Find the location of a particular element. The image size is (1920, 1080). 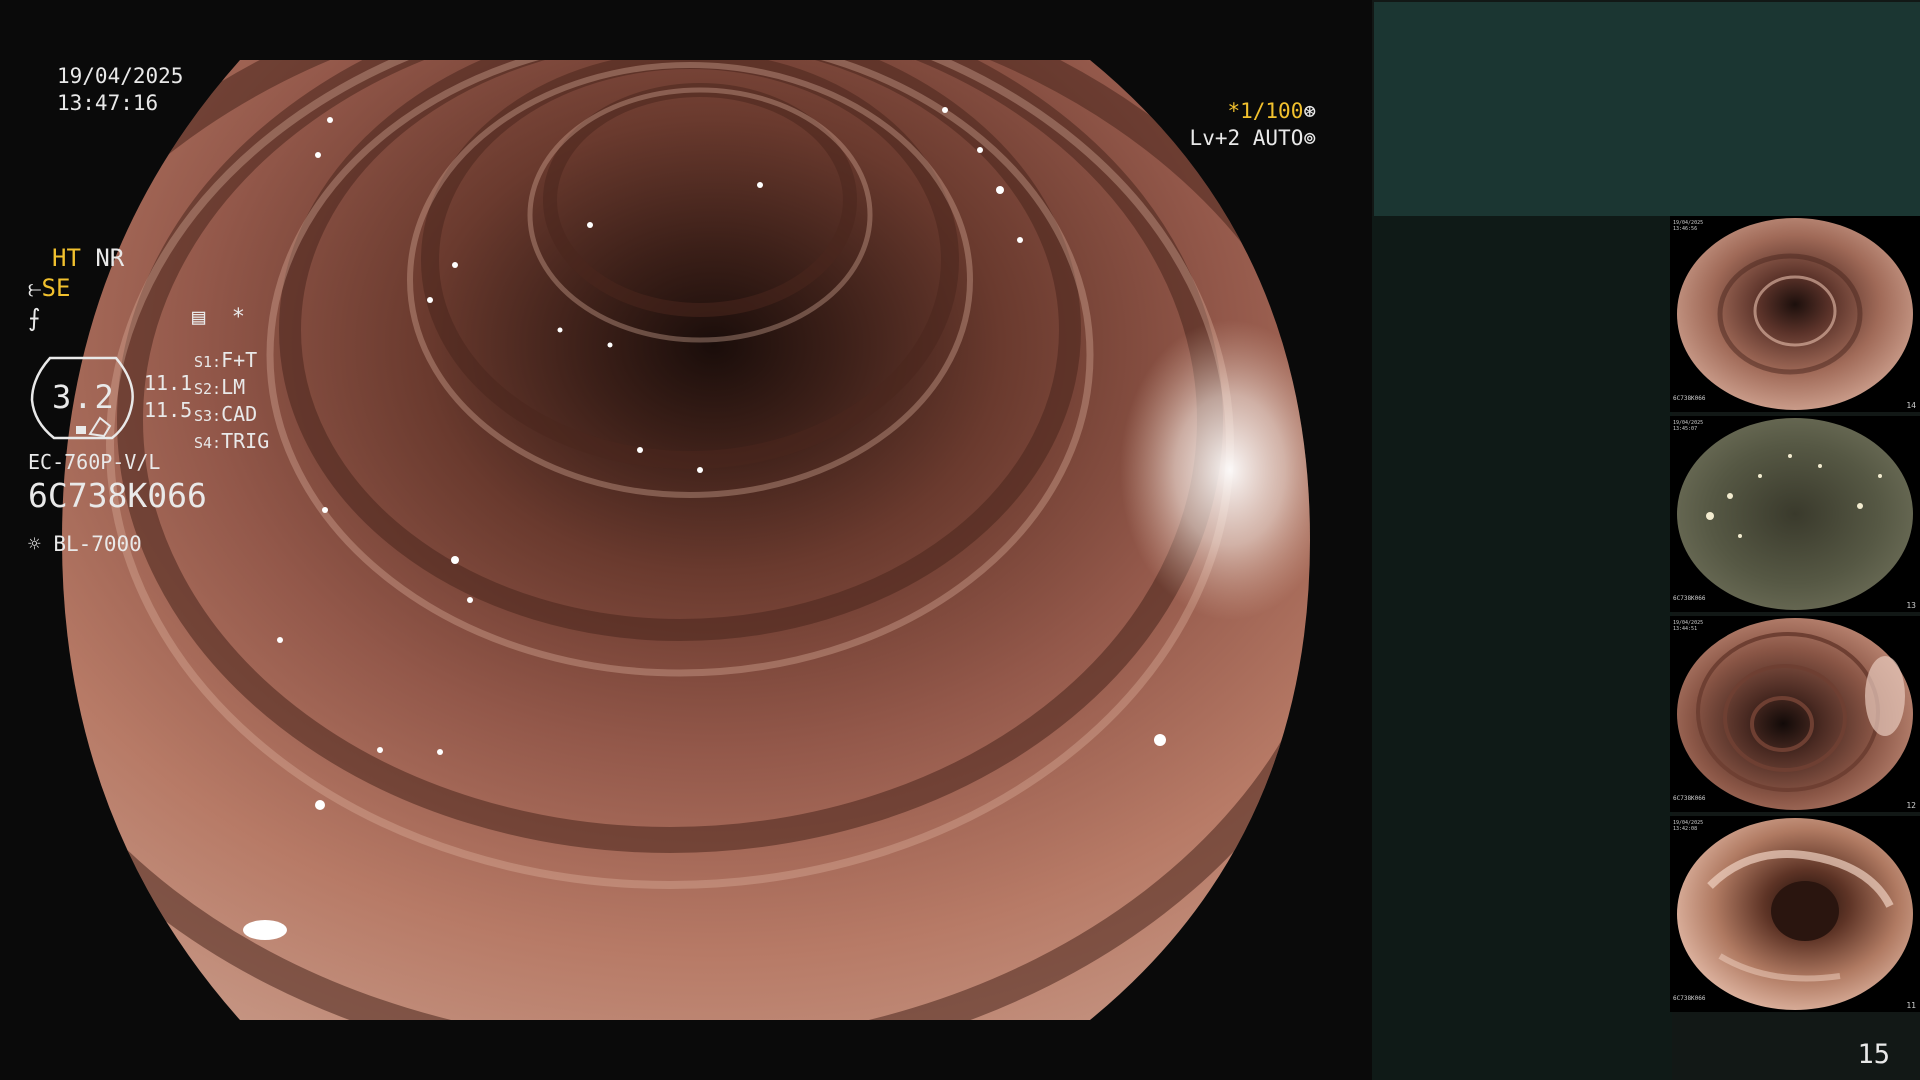

scope-serial: 6C738K066 is located at coordinates (117, 495).